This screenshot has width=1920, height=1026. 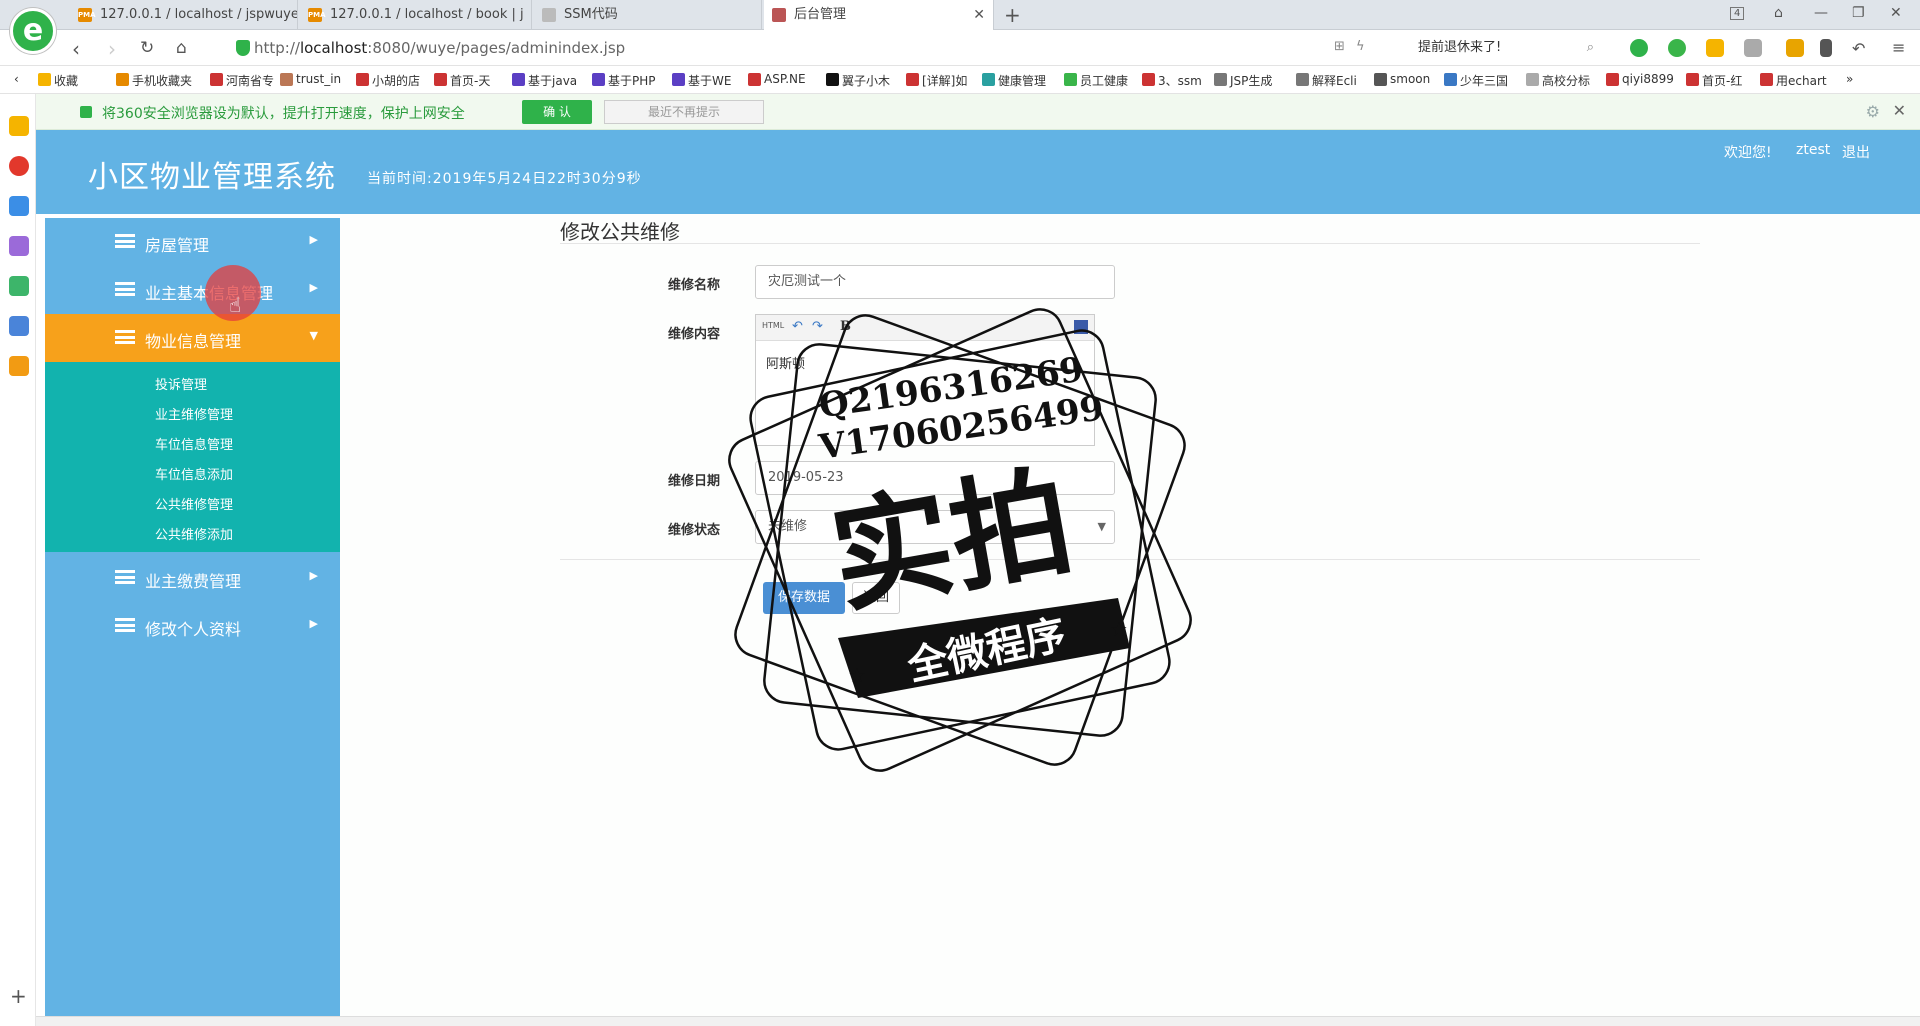 I want to click on repair-content-editor: HTML ↶ ↷ B 阿斯顿, so click(x=925, y=380).